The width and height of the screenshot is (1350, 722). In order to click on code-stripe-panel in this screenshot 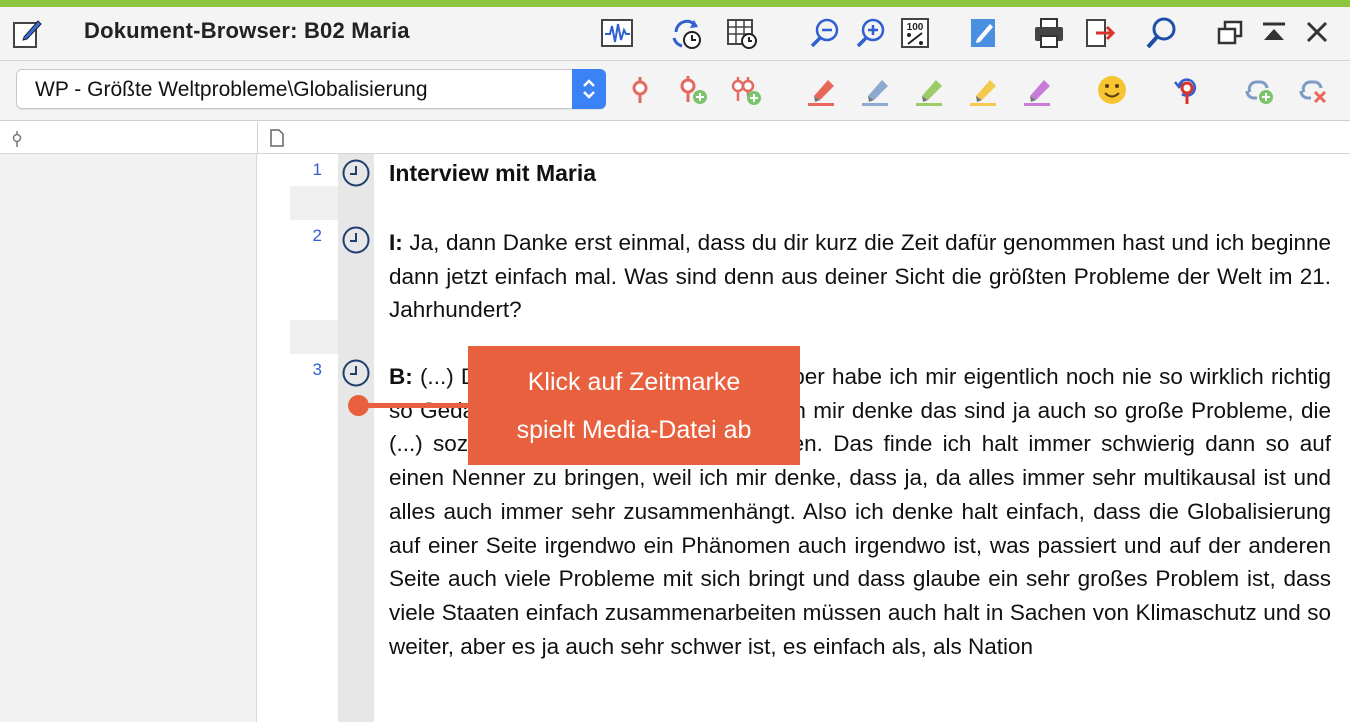, I will do `click(128, 438)`.